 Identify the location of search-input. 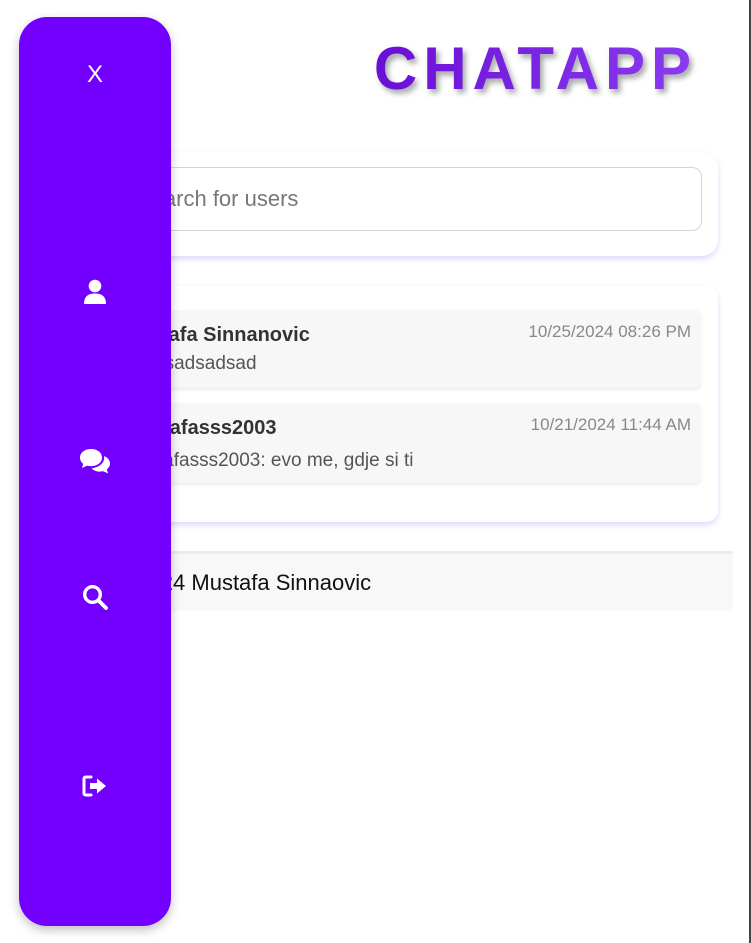
(409, 199).